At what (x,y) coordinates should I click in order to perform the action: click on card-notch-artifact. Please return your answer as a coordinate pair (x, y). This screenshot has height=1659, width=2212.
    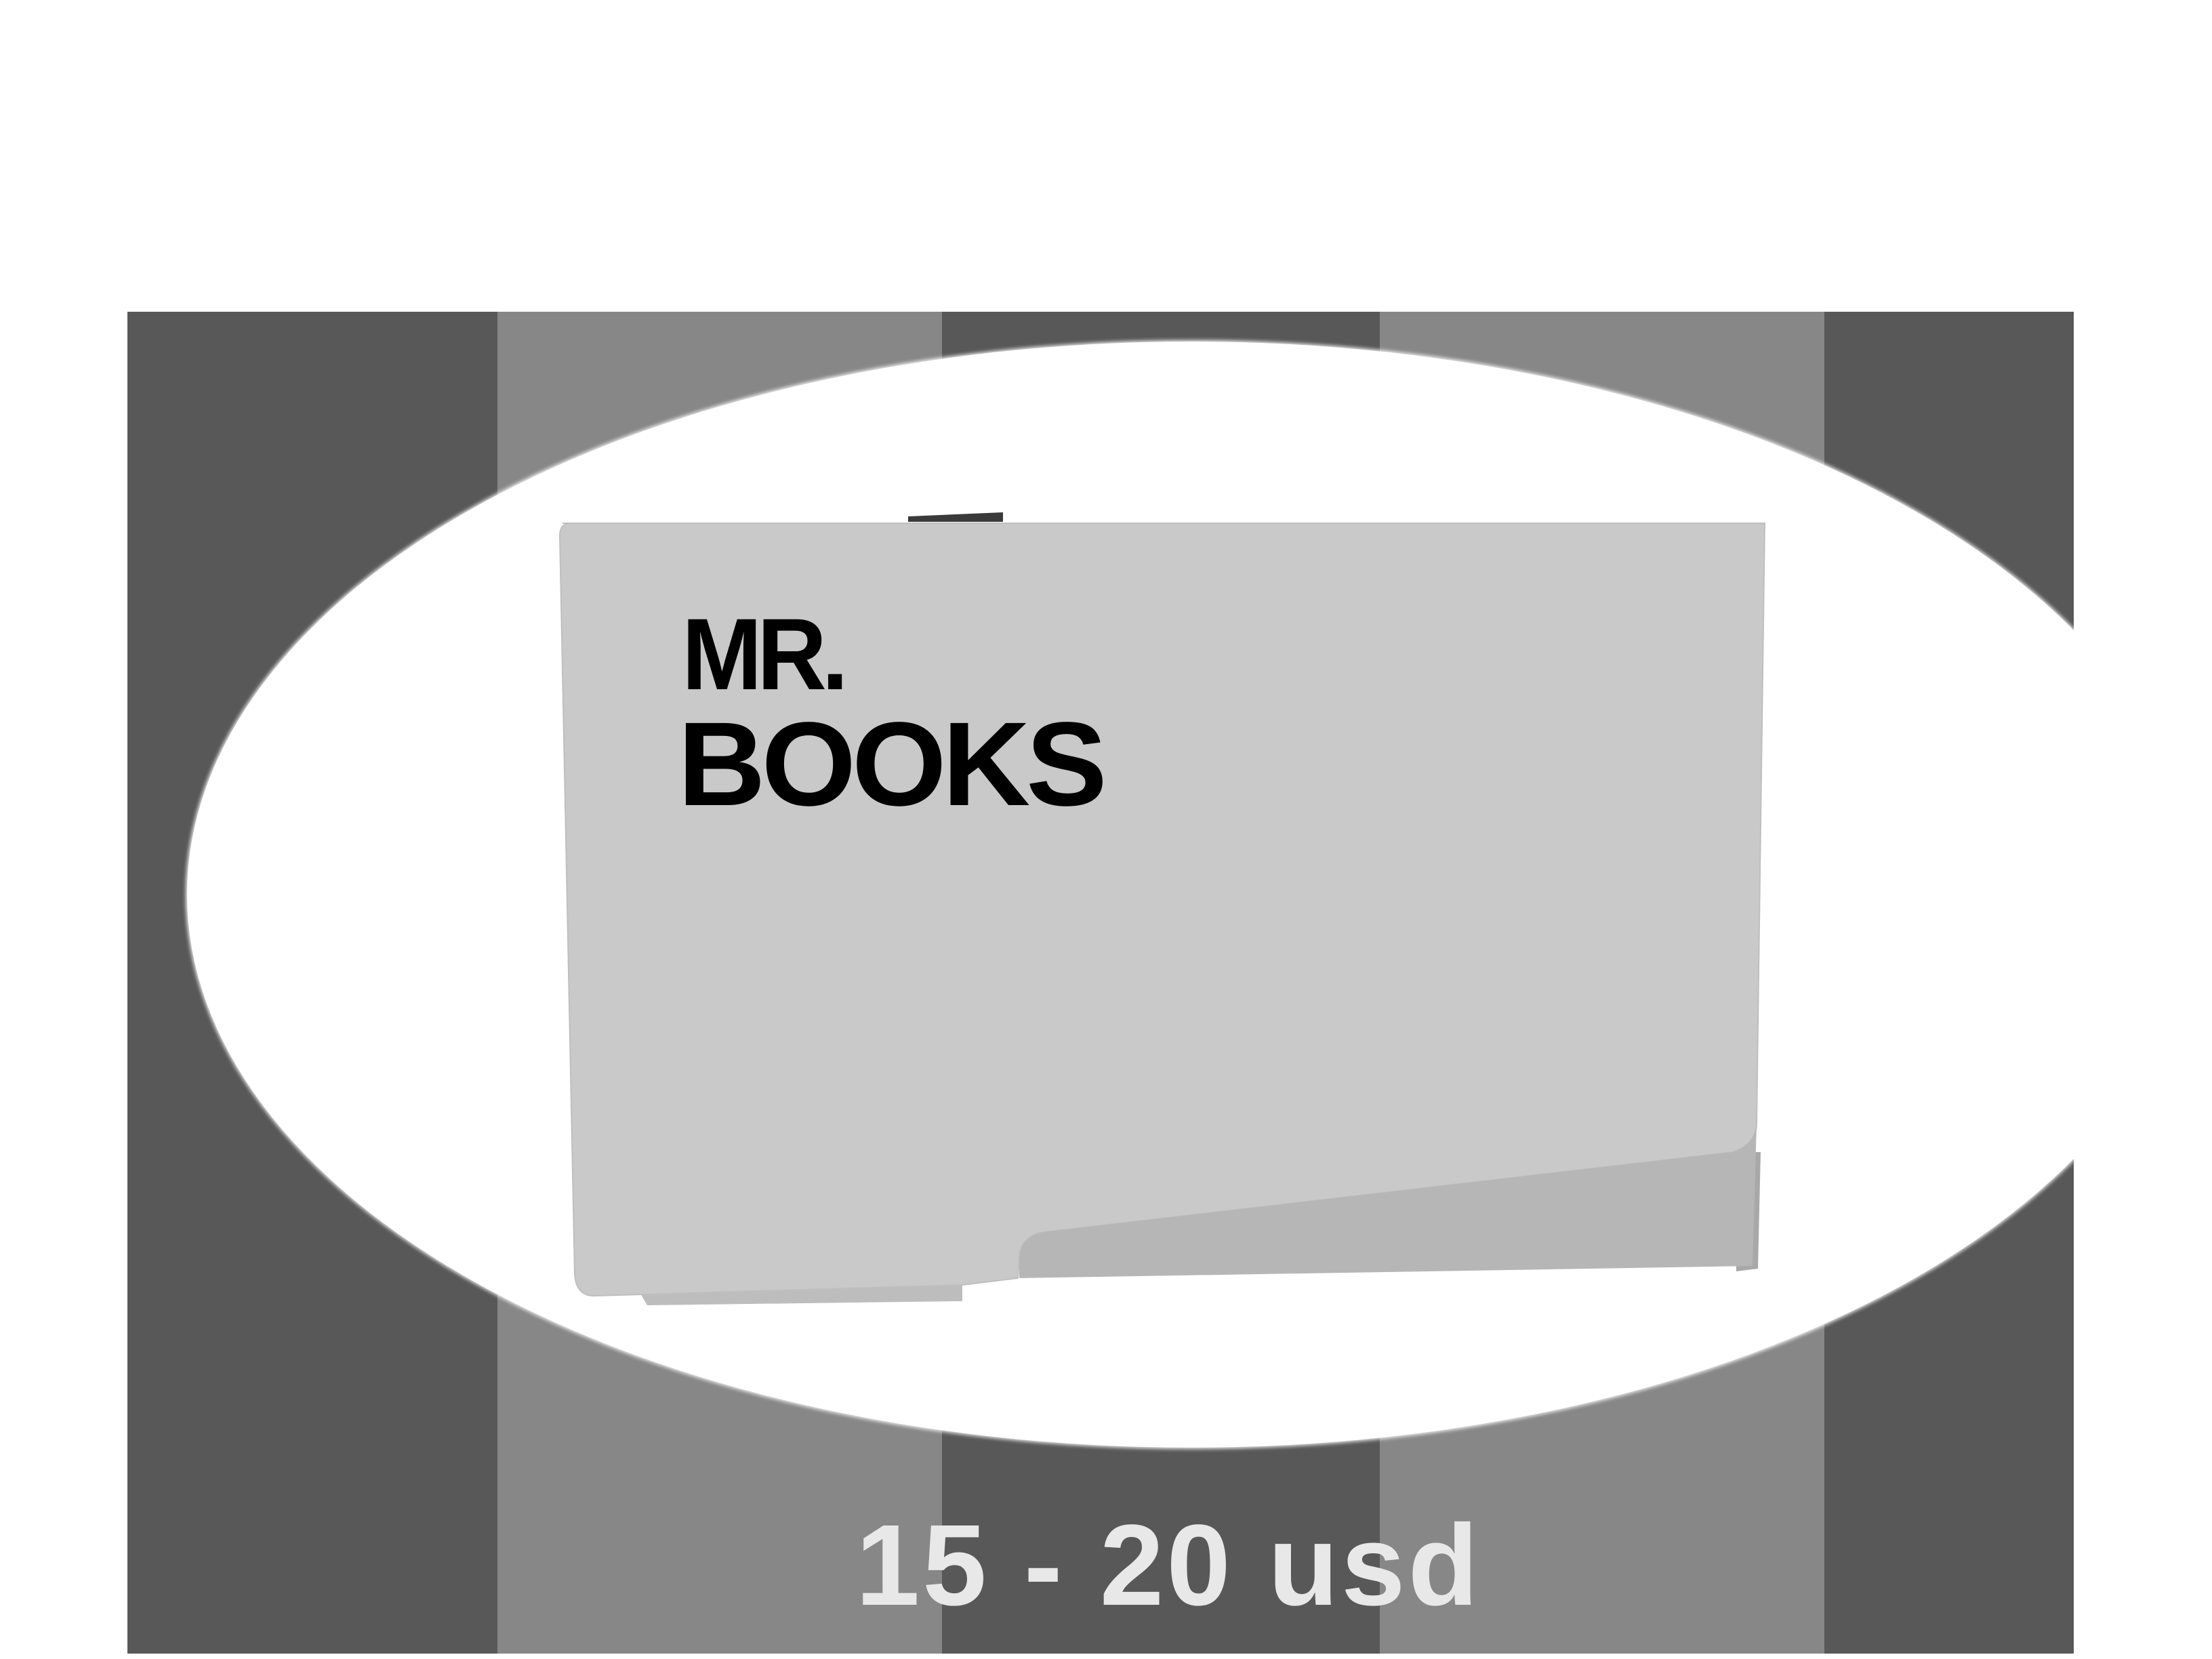
    Looking at the image, I should click on (417, 914).